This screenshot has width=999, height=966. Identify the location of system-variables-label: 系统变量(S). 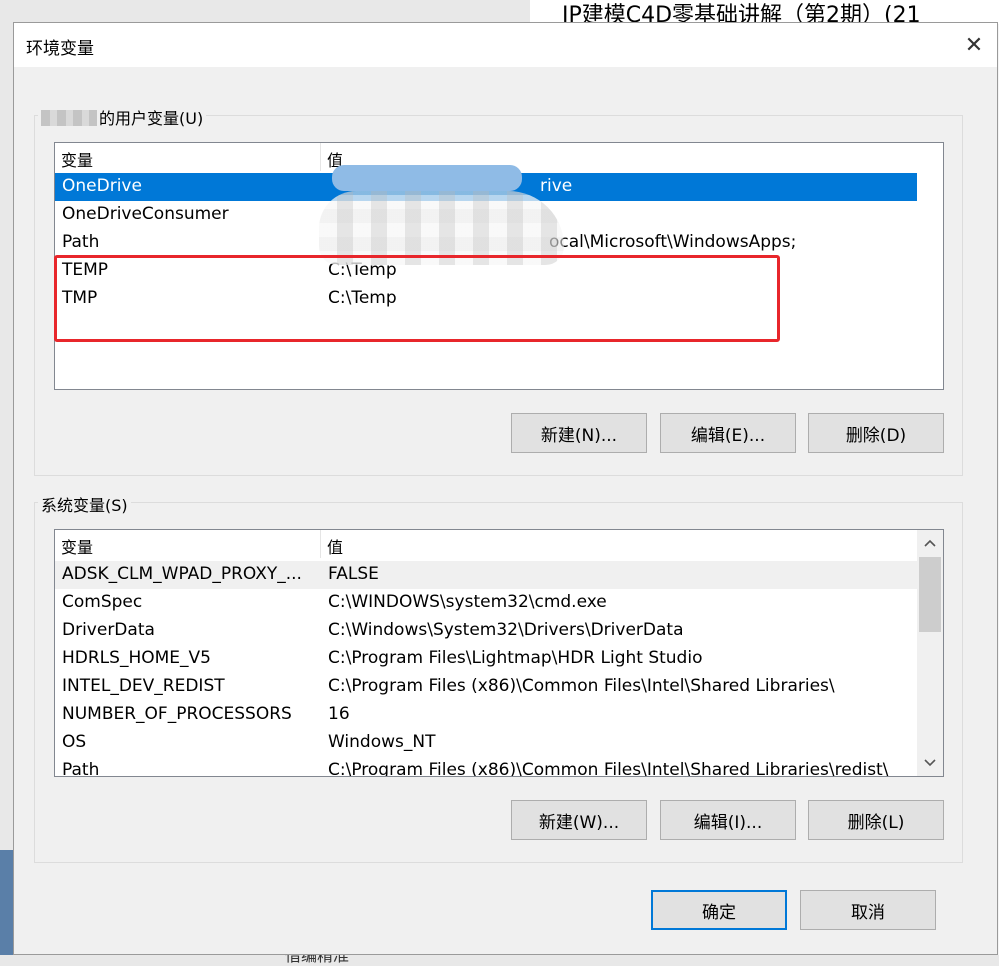
(84, 504).